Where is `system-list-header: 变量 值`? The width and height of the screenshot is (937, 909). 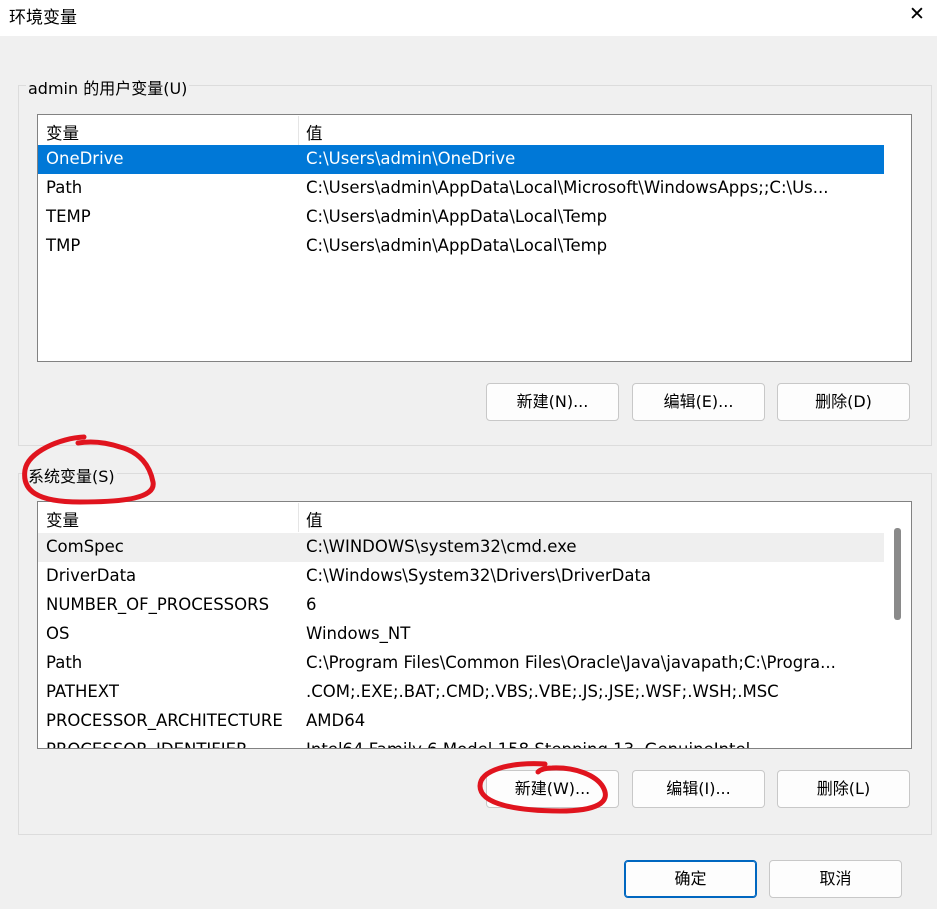 system-list-header: 变量 值 is located at coordinates (461, 517).